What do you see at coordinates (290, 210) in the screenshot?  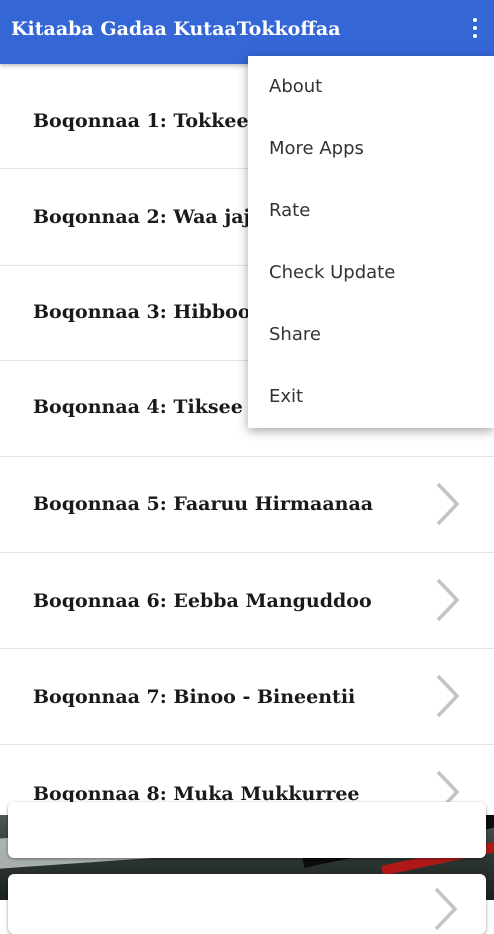 I see `menu-item-label: Rate` at bounding box center [290, 210].